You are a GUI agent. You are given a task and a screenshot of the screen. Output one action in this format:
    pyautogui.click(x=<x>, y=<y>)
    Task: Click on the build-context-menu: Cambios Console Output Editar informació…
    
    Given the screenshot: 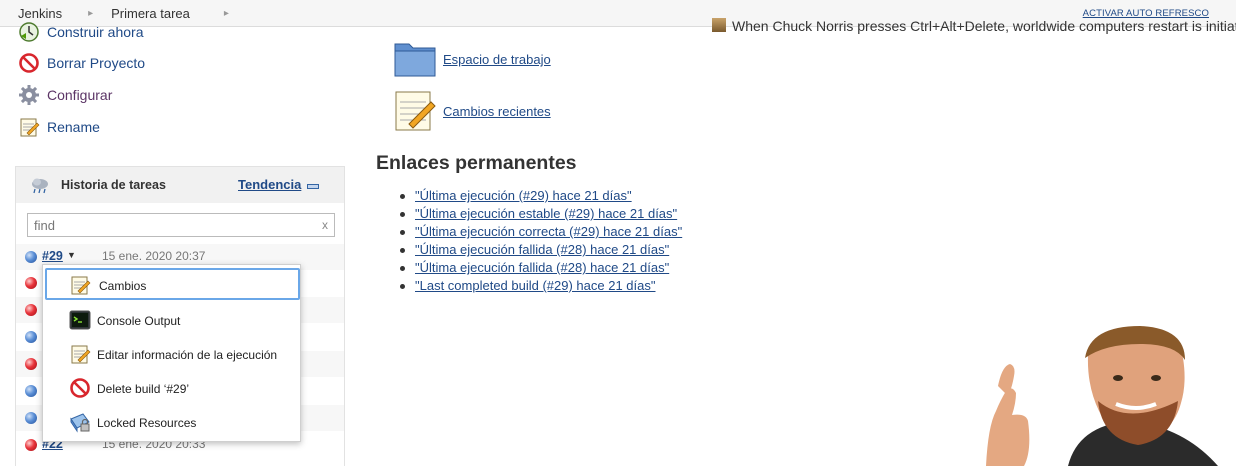 What is the action you would take?
    pyautogui.click(x=171, y=353)
    